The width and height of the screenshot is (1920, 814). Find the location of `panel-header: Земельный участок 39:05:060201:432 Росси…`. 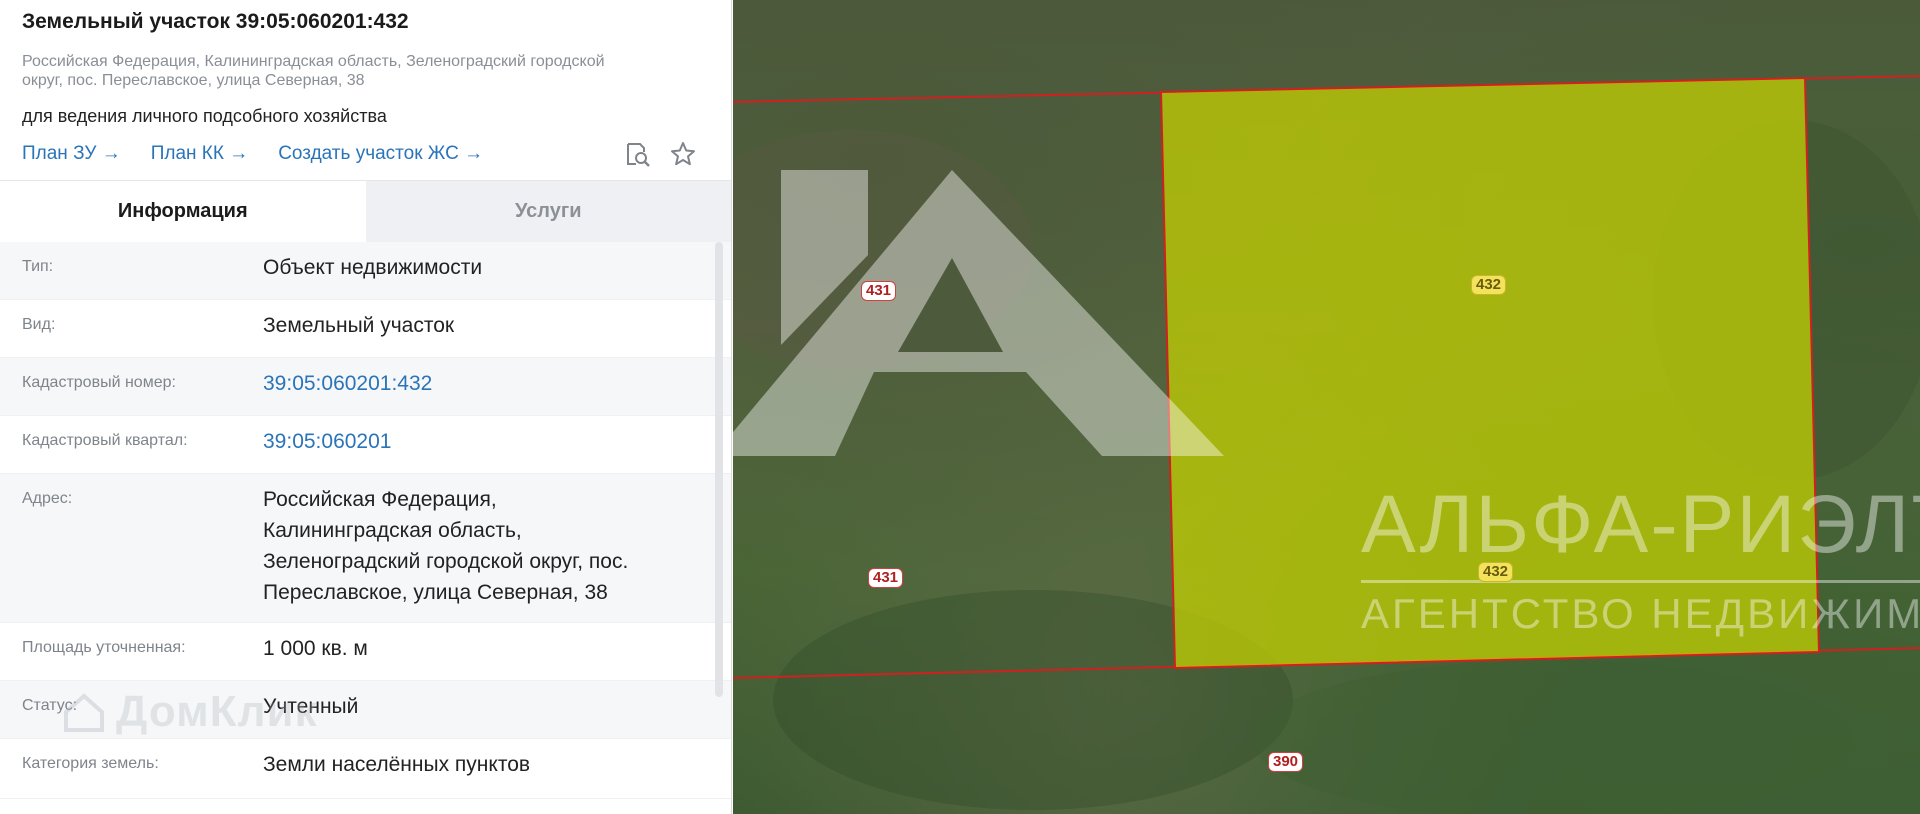

panel-header: Земельный участок 39:05:060201:432 Росси… is located at coordinates (365, 90).